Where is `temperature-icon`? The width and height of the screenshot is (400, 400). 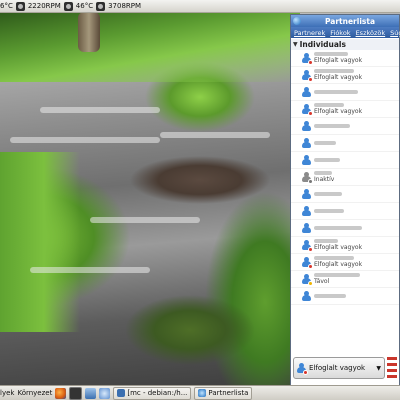 temperature-icon is located at coordinates (68, 6).